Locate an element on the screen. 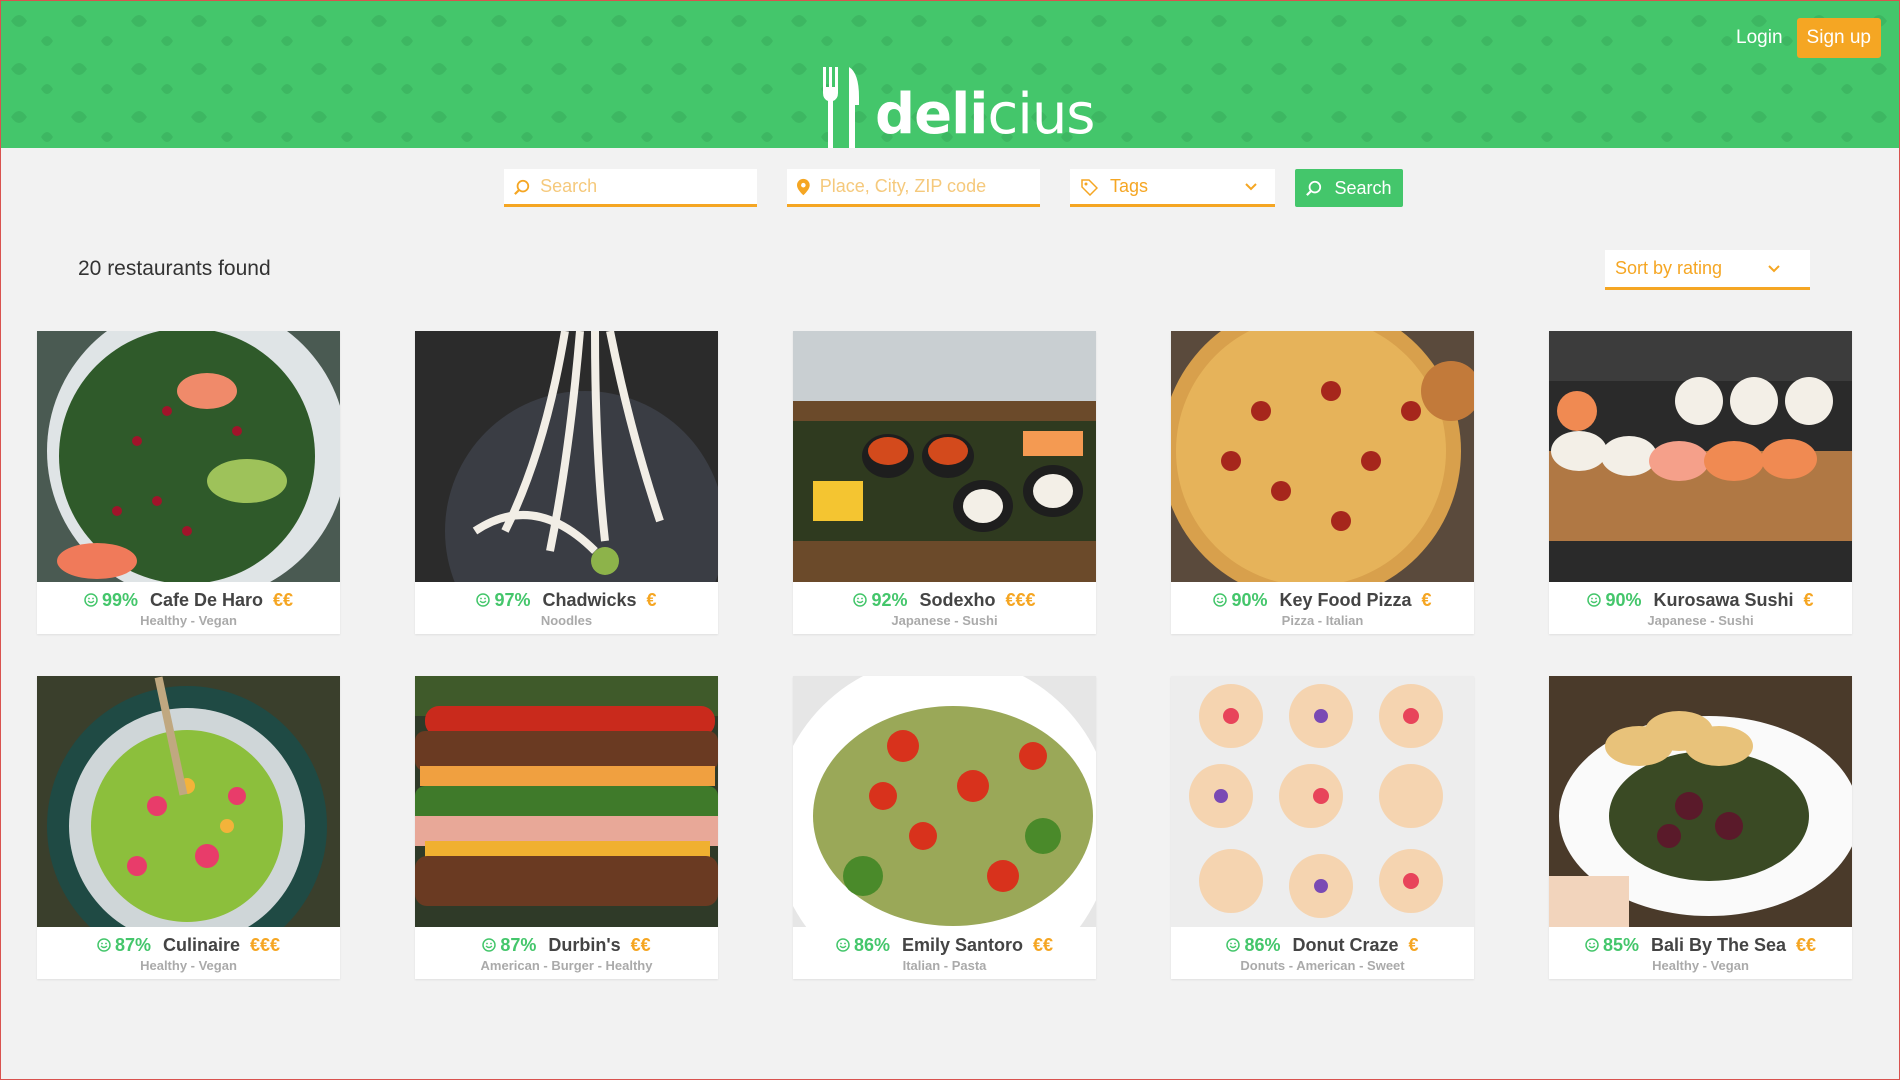 This screenshot has height=1080, width=1900. restaurant-name: Bali By The Sea is located at coordinates (1718, 945).